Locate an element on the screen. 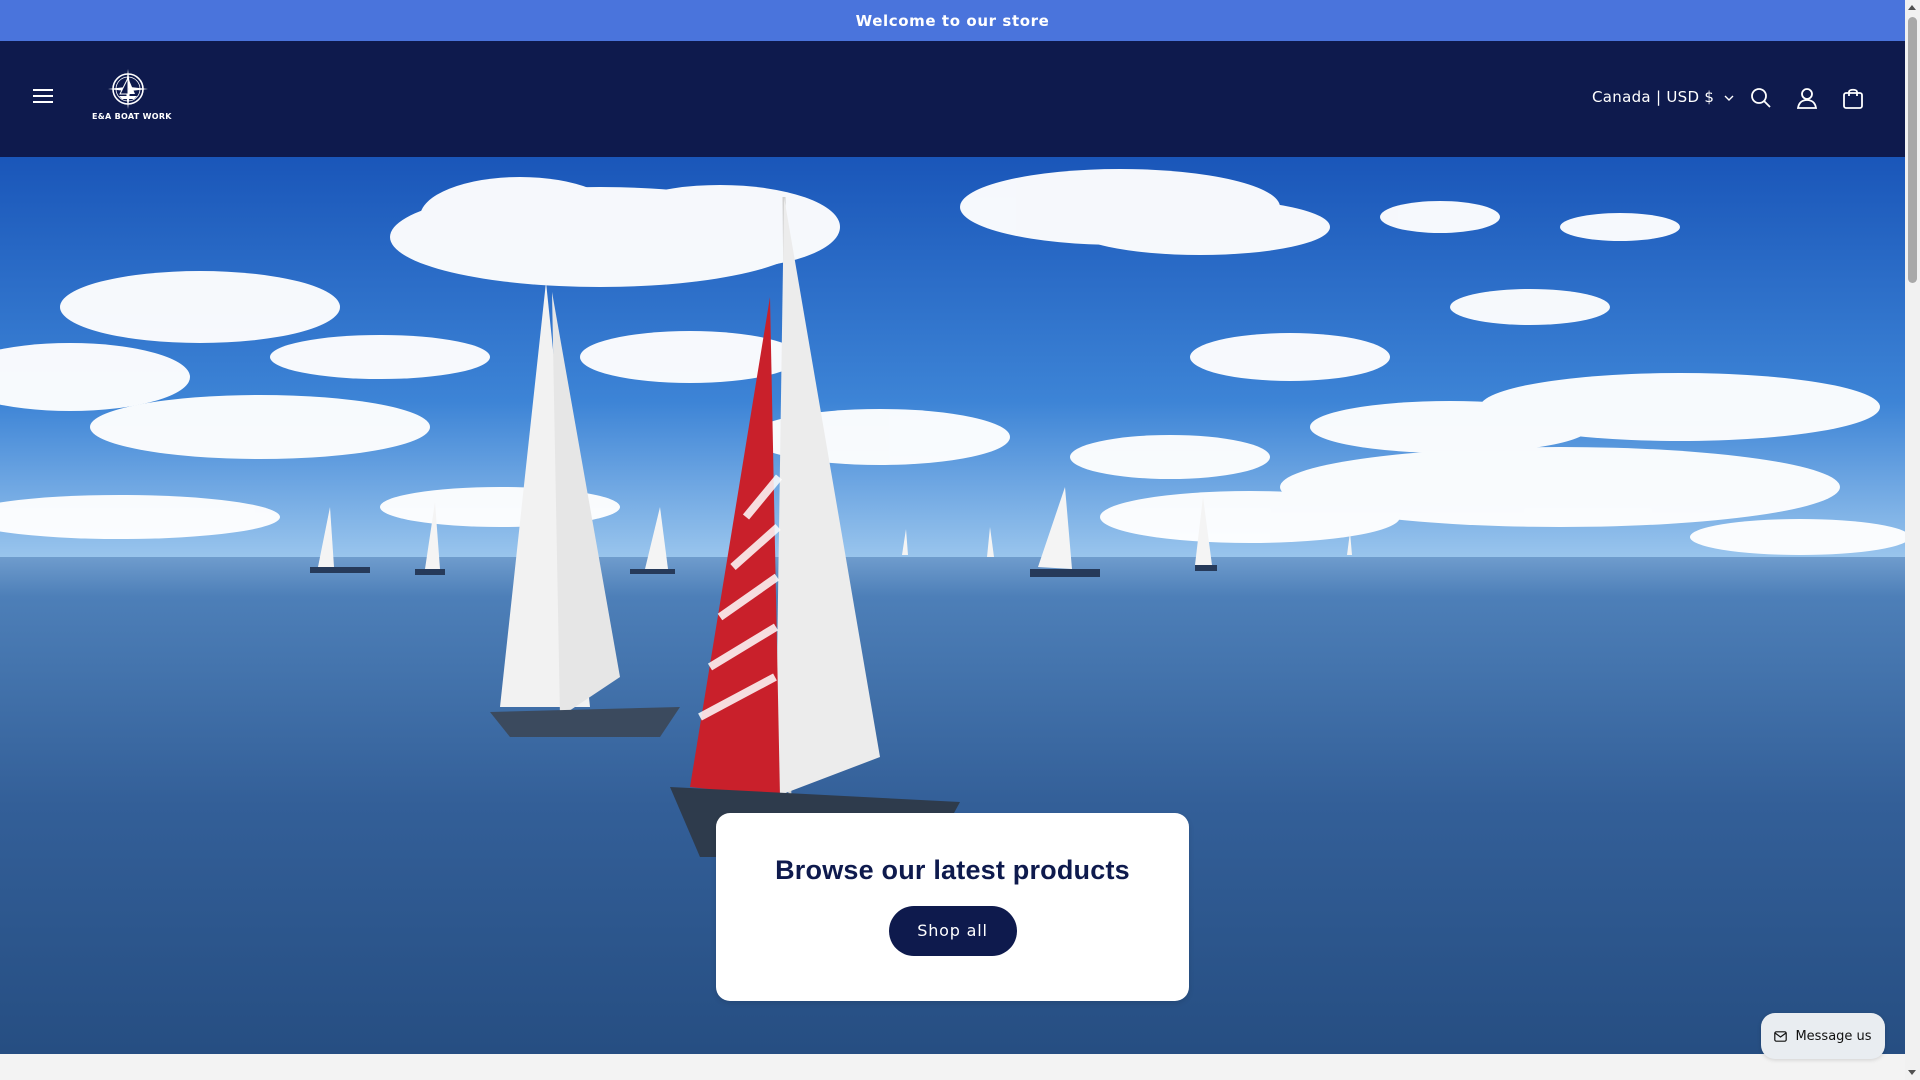 This screenshot has height=1080, width=1920. shop-all-button: Shop all is located at coordinates (952, 931).